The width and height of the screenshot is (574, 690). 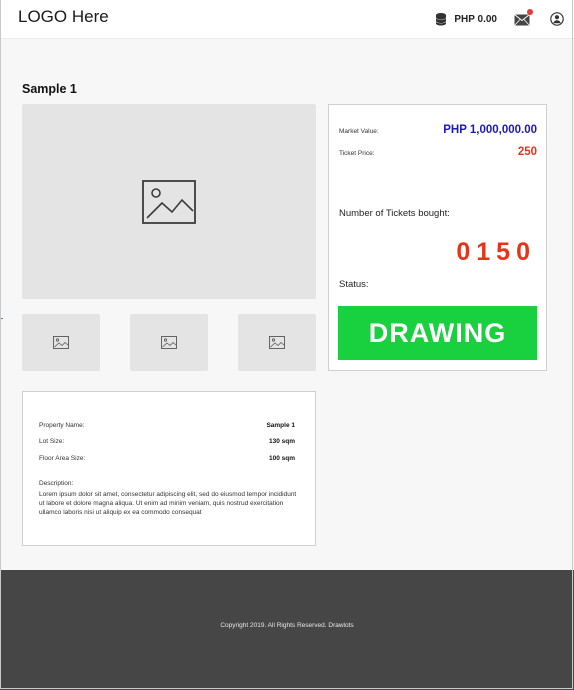 What do you see at coordinates (475, 19) in the screenshot?
I see `wallet-balance: PHP 0.00` at bounding box center [475, 19].